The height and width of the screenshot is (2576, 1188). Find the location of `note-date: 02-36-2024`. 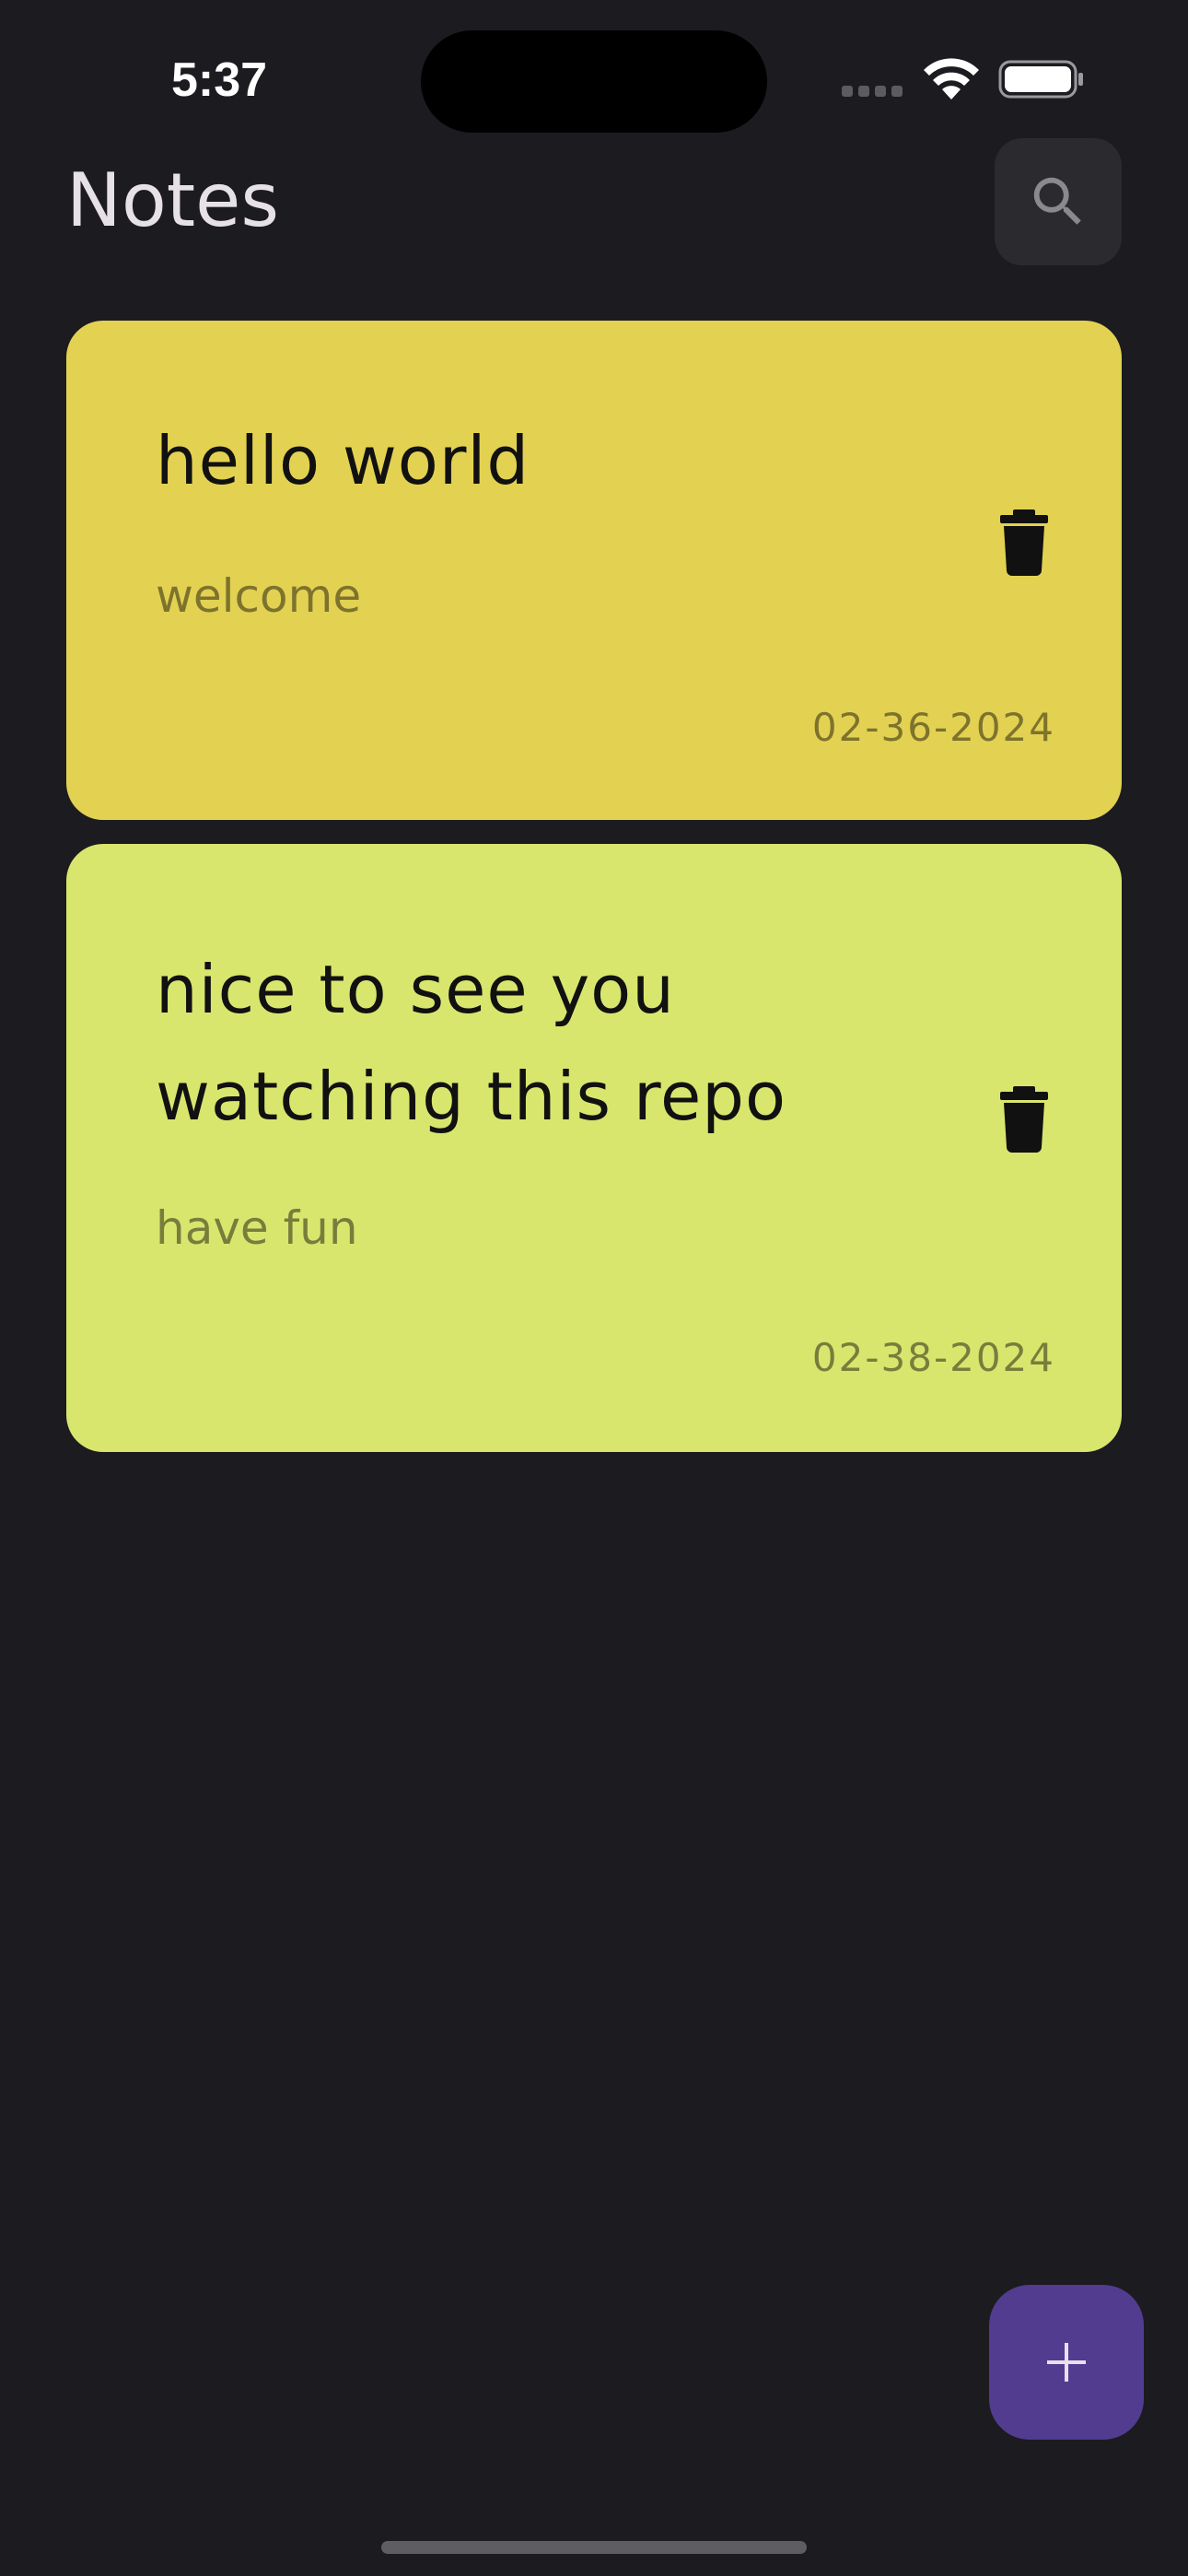

note-date: 02-36-2024 is located at coordinates (933, 727).